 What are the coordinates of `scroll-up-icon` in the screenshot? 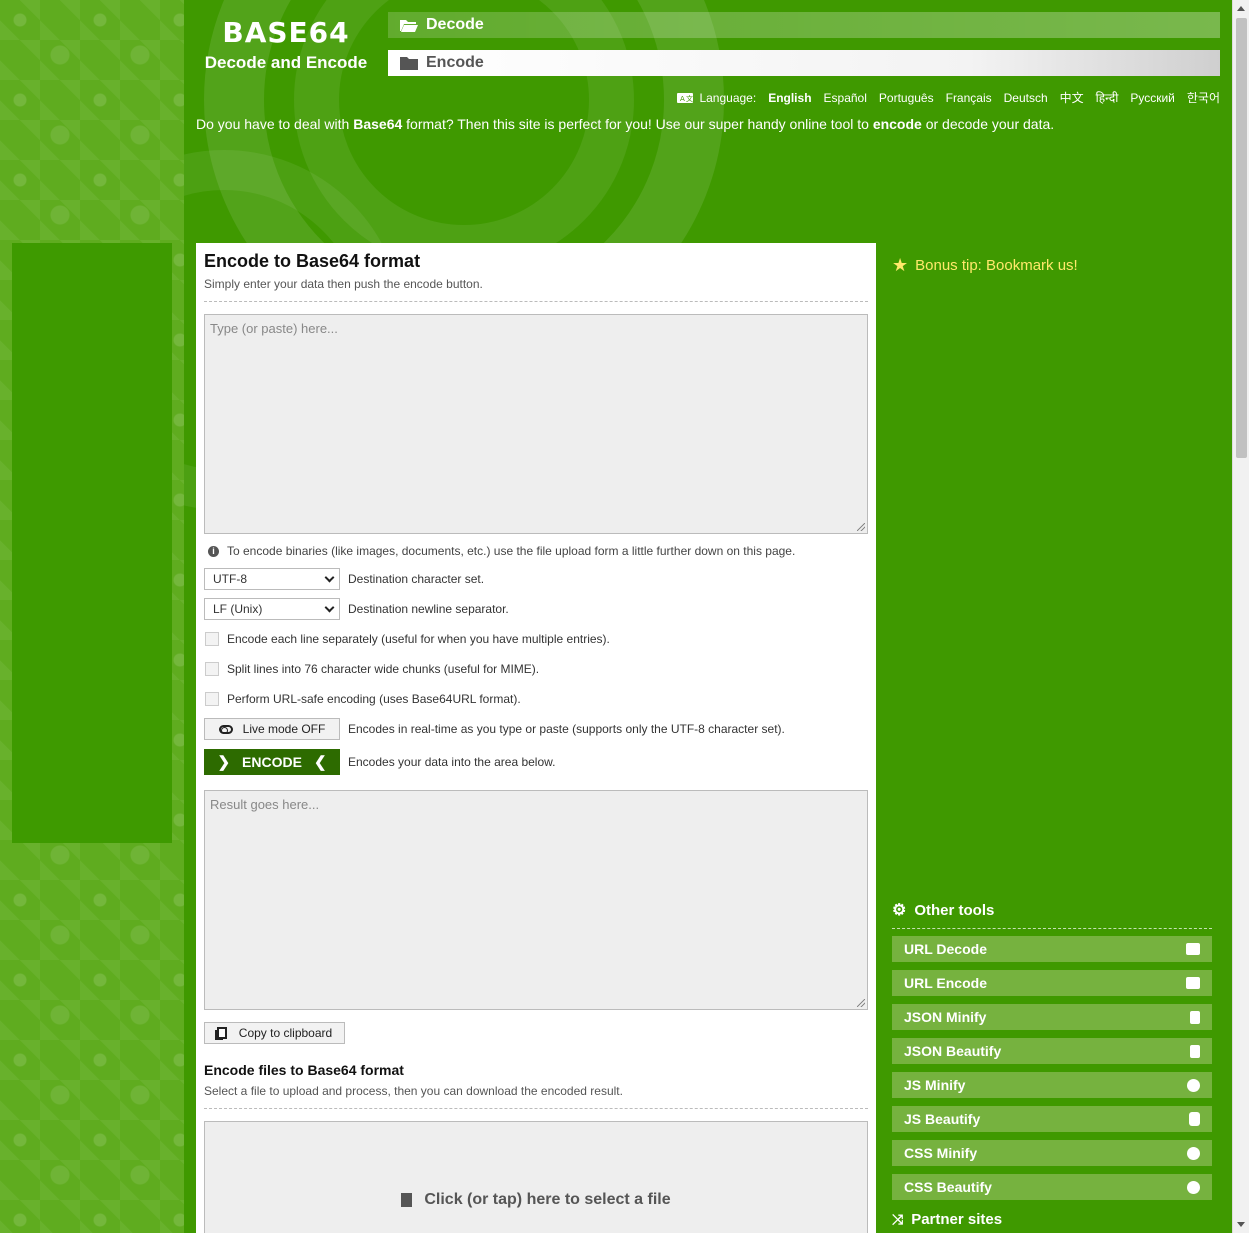 It's located at (1241, 8).